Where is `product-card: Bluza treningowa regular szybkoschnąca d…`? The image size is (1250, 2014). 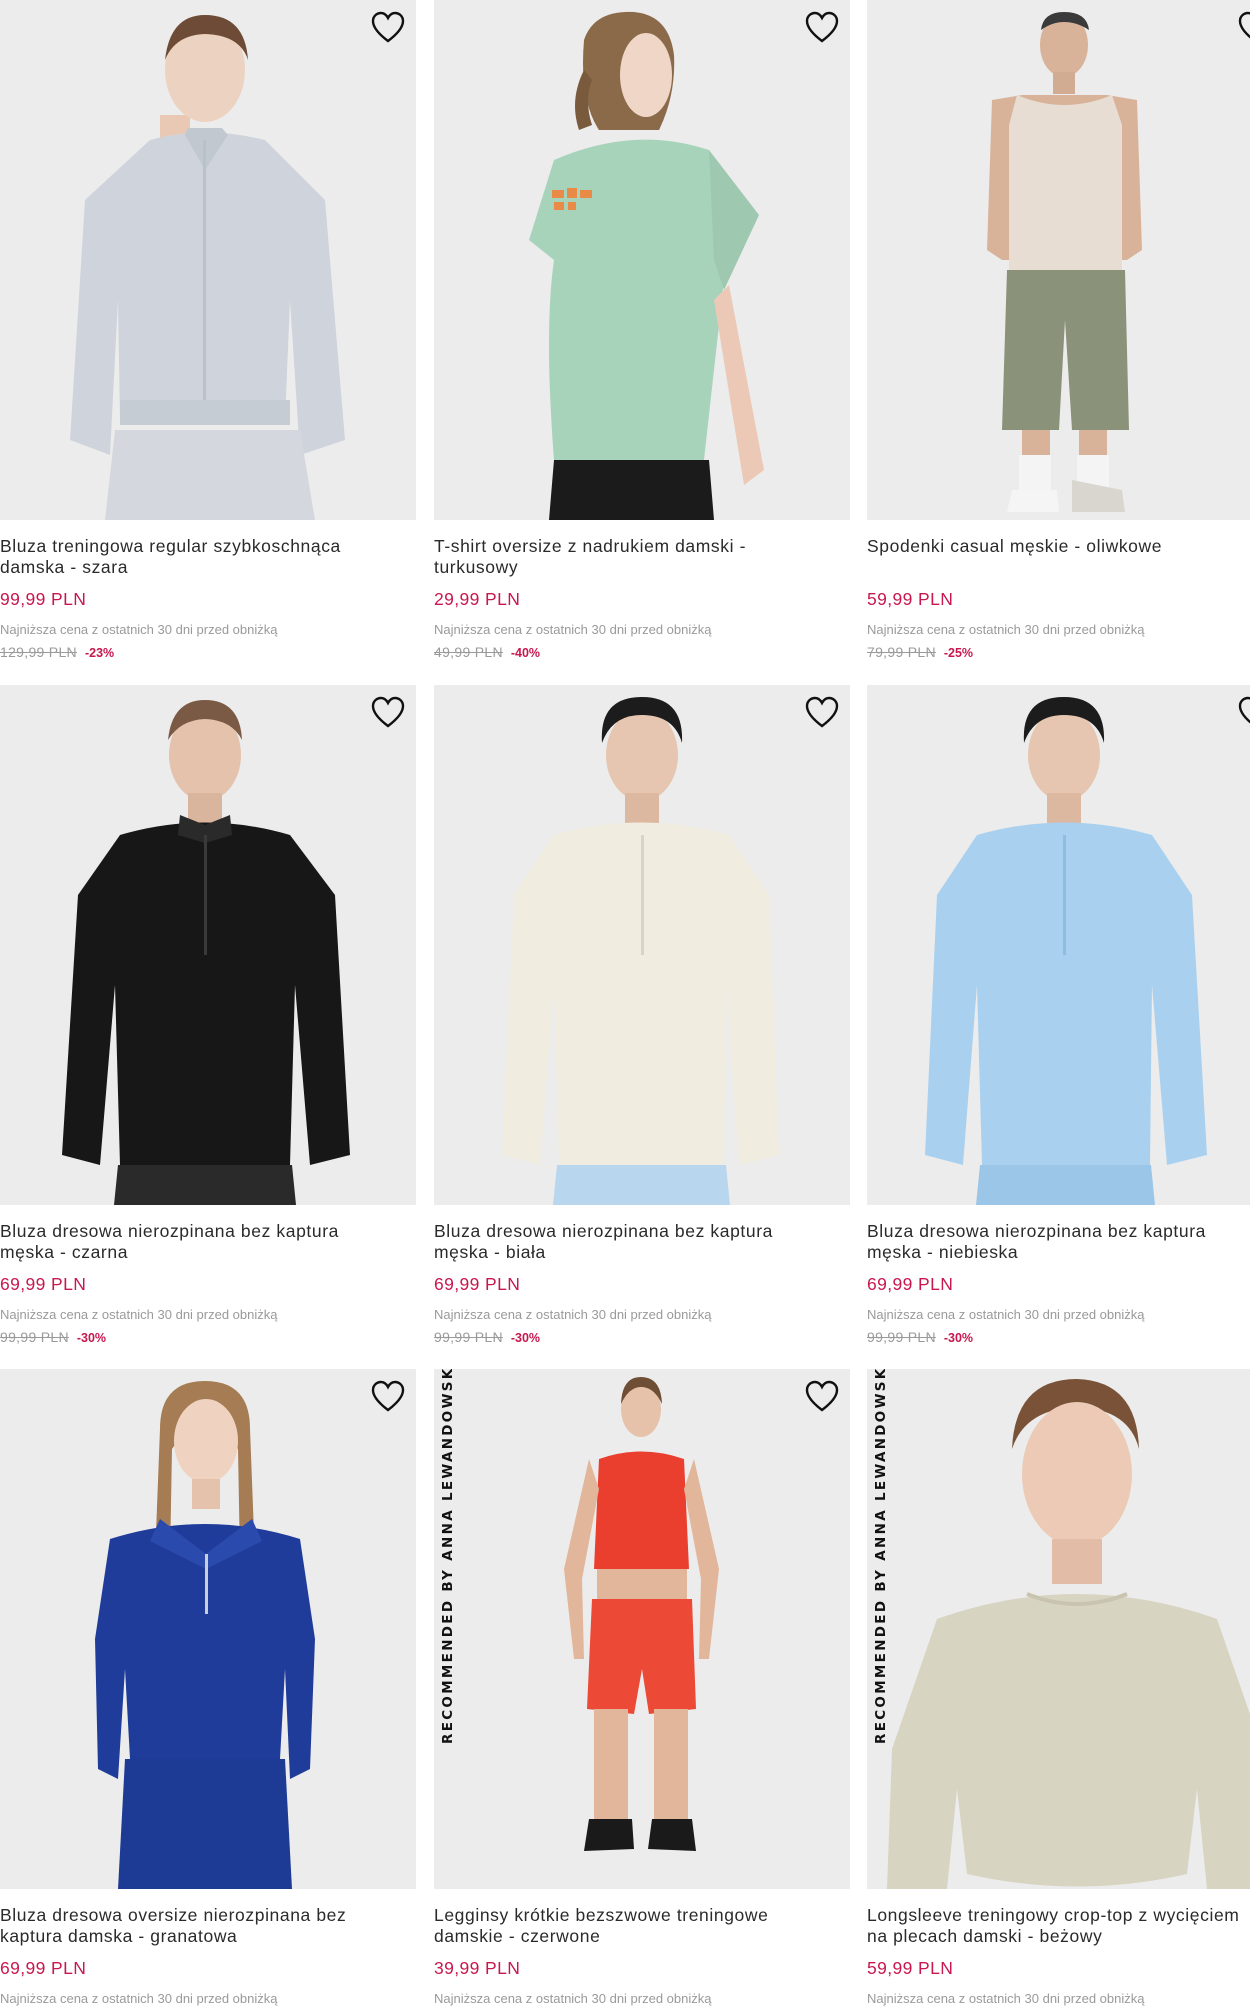 product-card: Bluza treningowa regular szybkoschnąca d… is located at coordinates (208, 331).